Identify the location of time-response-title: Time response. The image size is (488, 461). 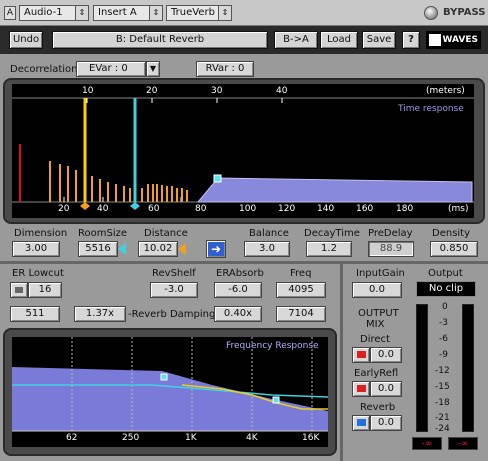
(431, 109).